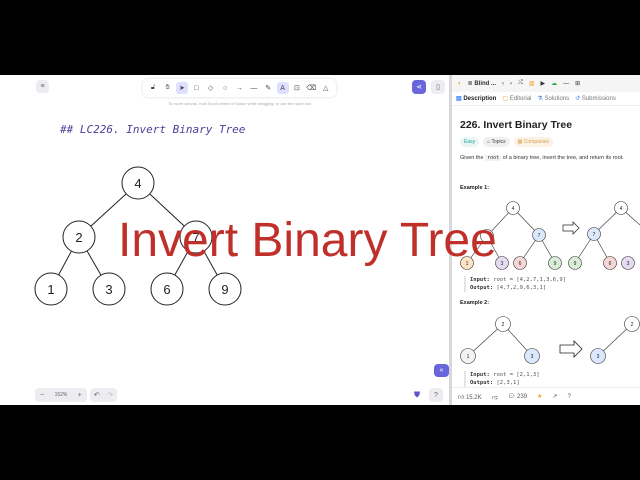 This screenshot has width=640, height=480. What do you see at coordinates (517, 396) in the screenshot?
I see `comments-button: 💬︎ 239` at bounding box center [517, 396].